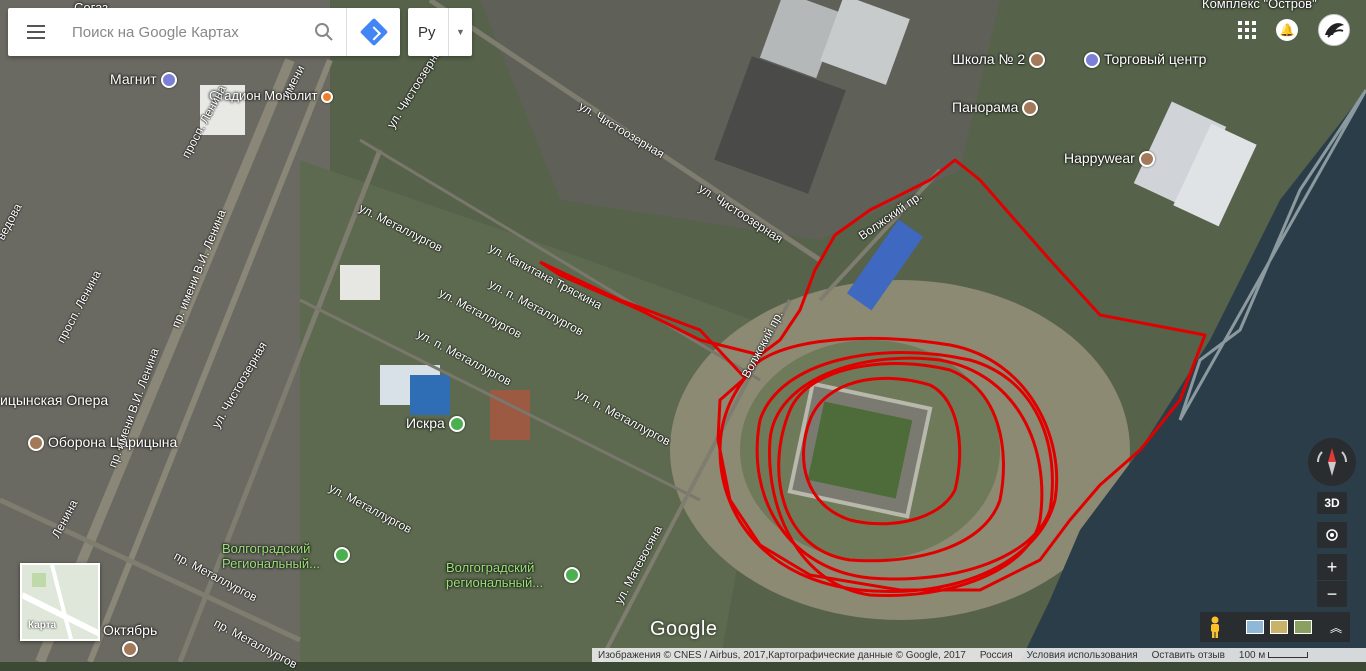 Image resolution: width=1366 pixels, height=671 pixels. What do you see at coordinates (1082, 655) in the screenshot?
I see `terms-link: Условия использования` at bounding box center [1082, 655].